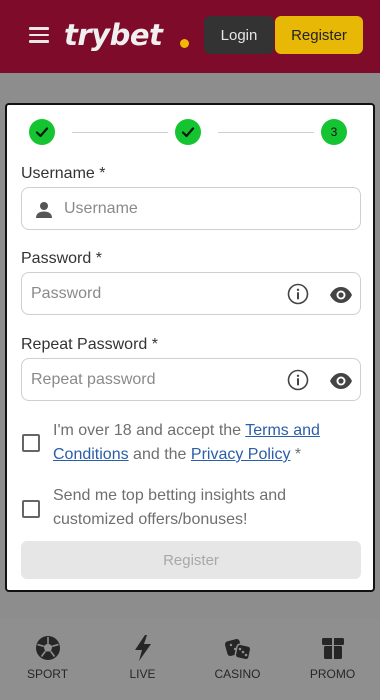  What do you see at coordinates (31, 509) in the screenshot?
I see `marketing-checkbox` at bounding box center [31, 509].